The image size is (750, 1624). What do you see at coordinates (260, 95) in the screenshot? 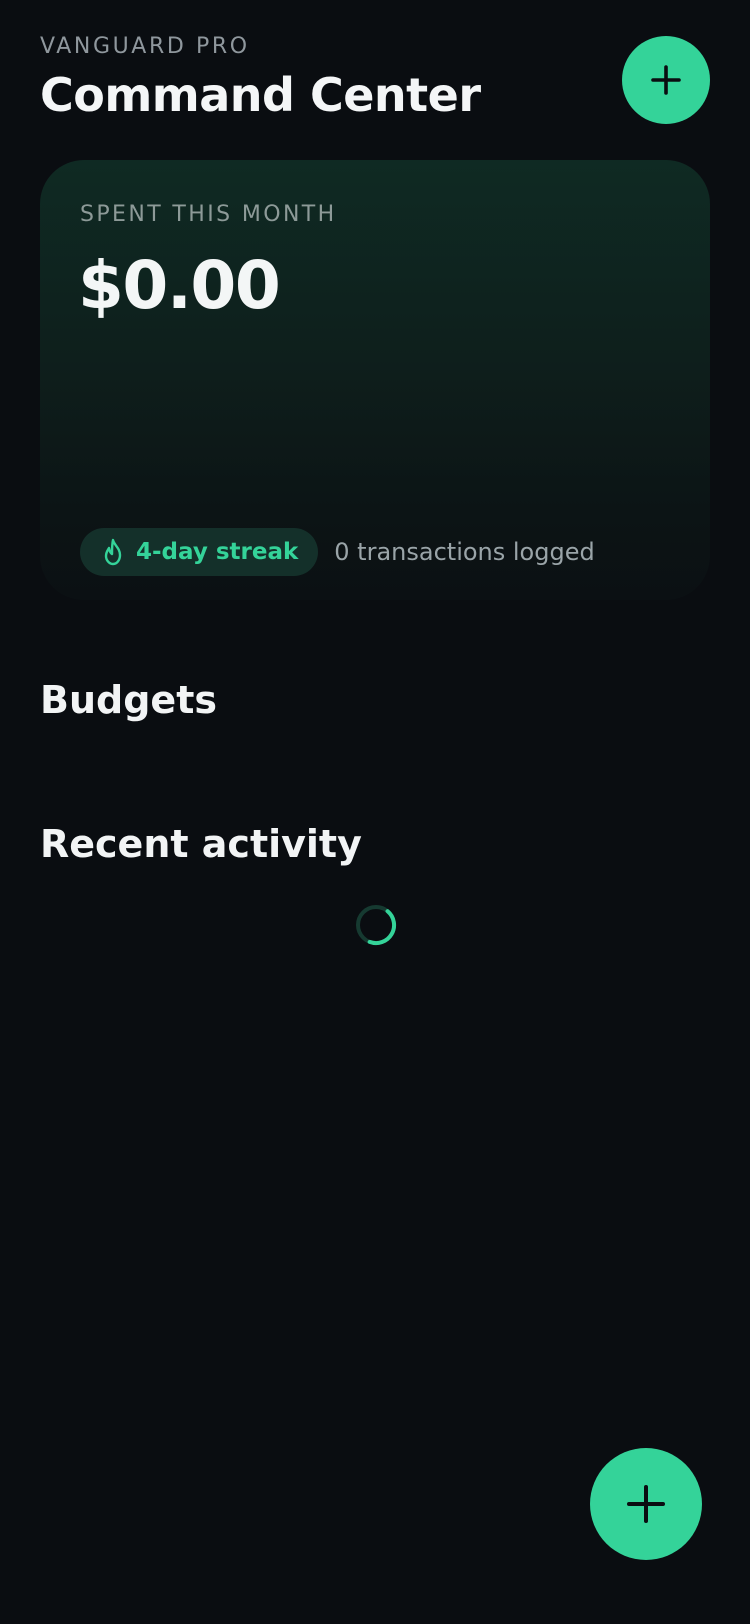
I see `page-title: Command Center` at bounding box center [260, 95].